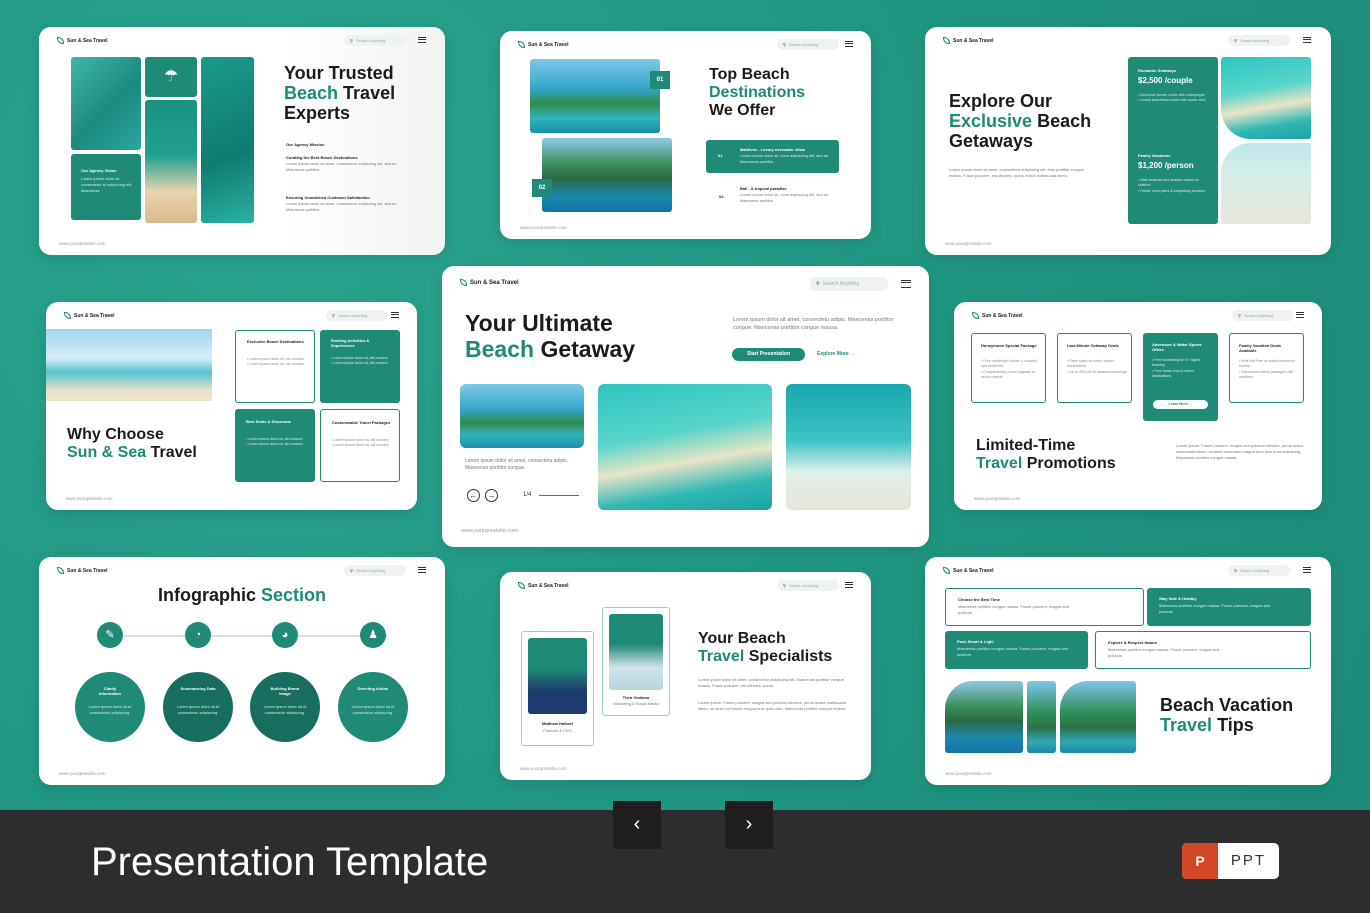 This screenshot has height=913, width=1370. I want to click on slide-title: Limited-Time Travel Promotions, so click(1046, 454).